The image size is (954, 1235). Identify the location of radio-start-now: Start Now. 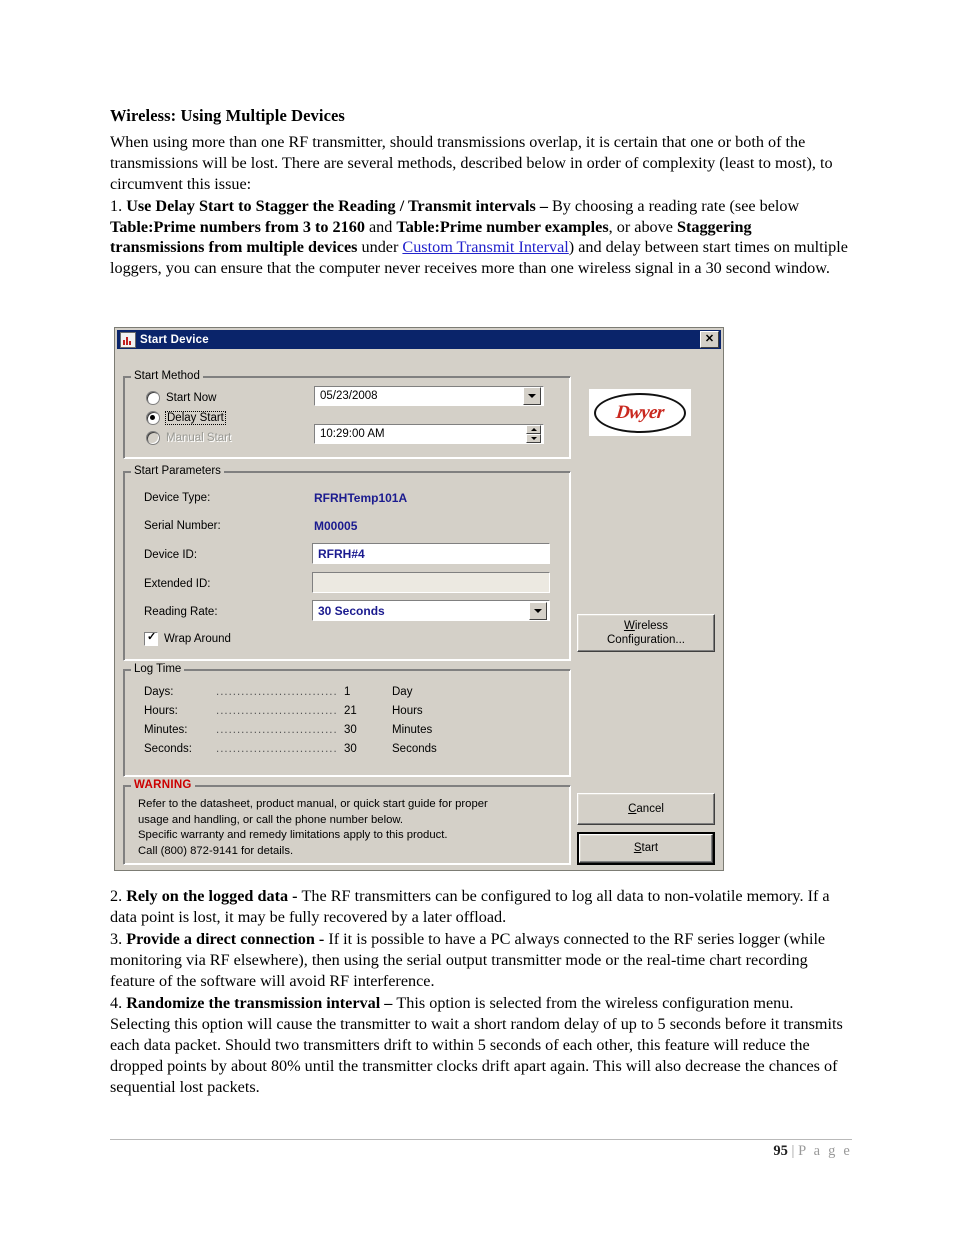
(181, 397).